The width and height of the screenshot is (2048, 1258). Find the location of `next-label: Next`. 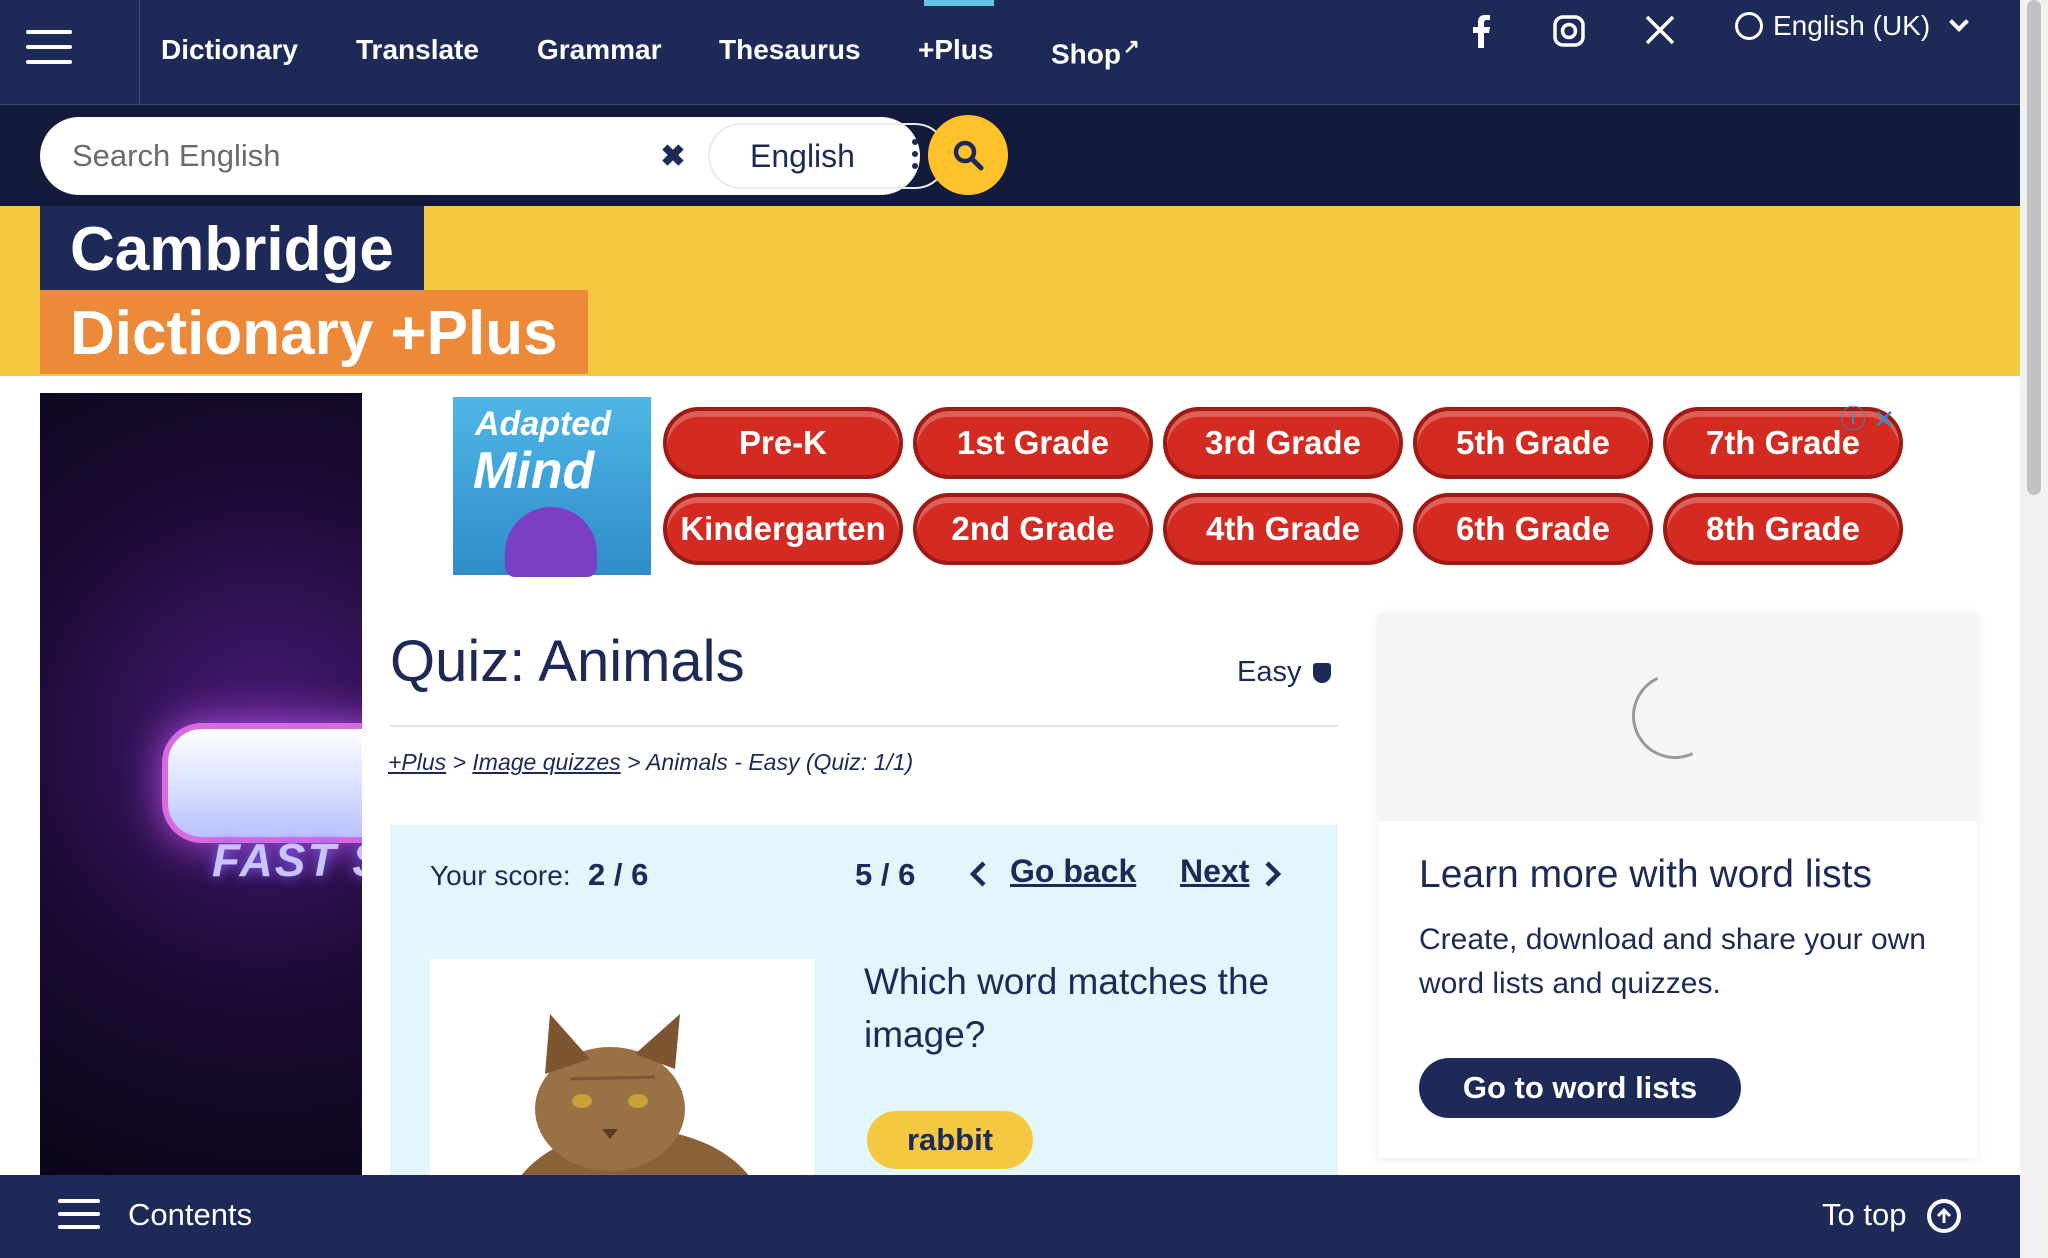

next-label: Next is located at coordinates (1215, 871).